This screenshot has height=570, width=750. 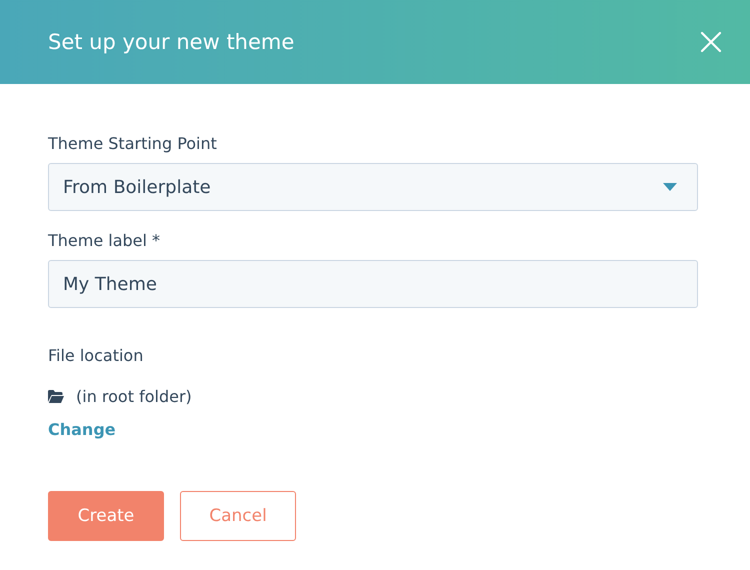 I want to click on field-label: File location, so click(x=96, y=355).